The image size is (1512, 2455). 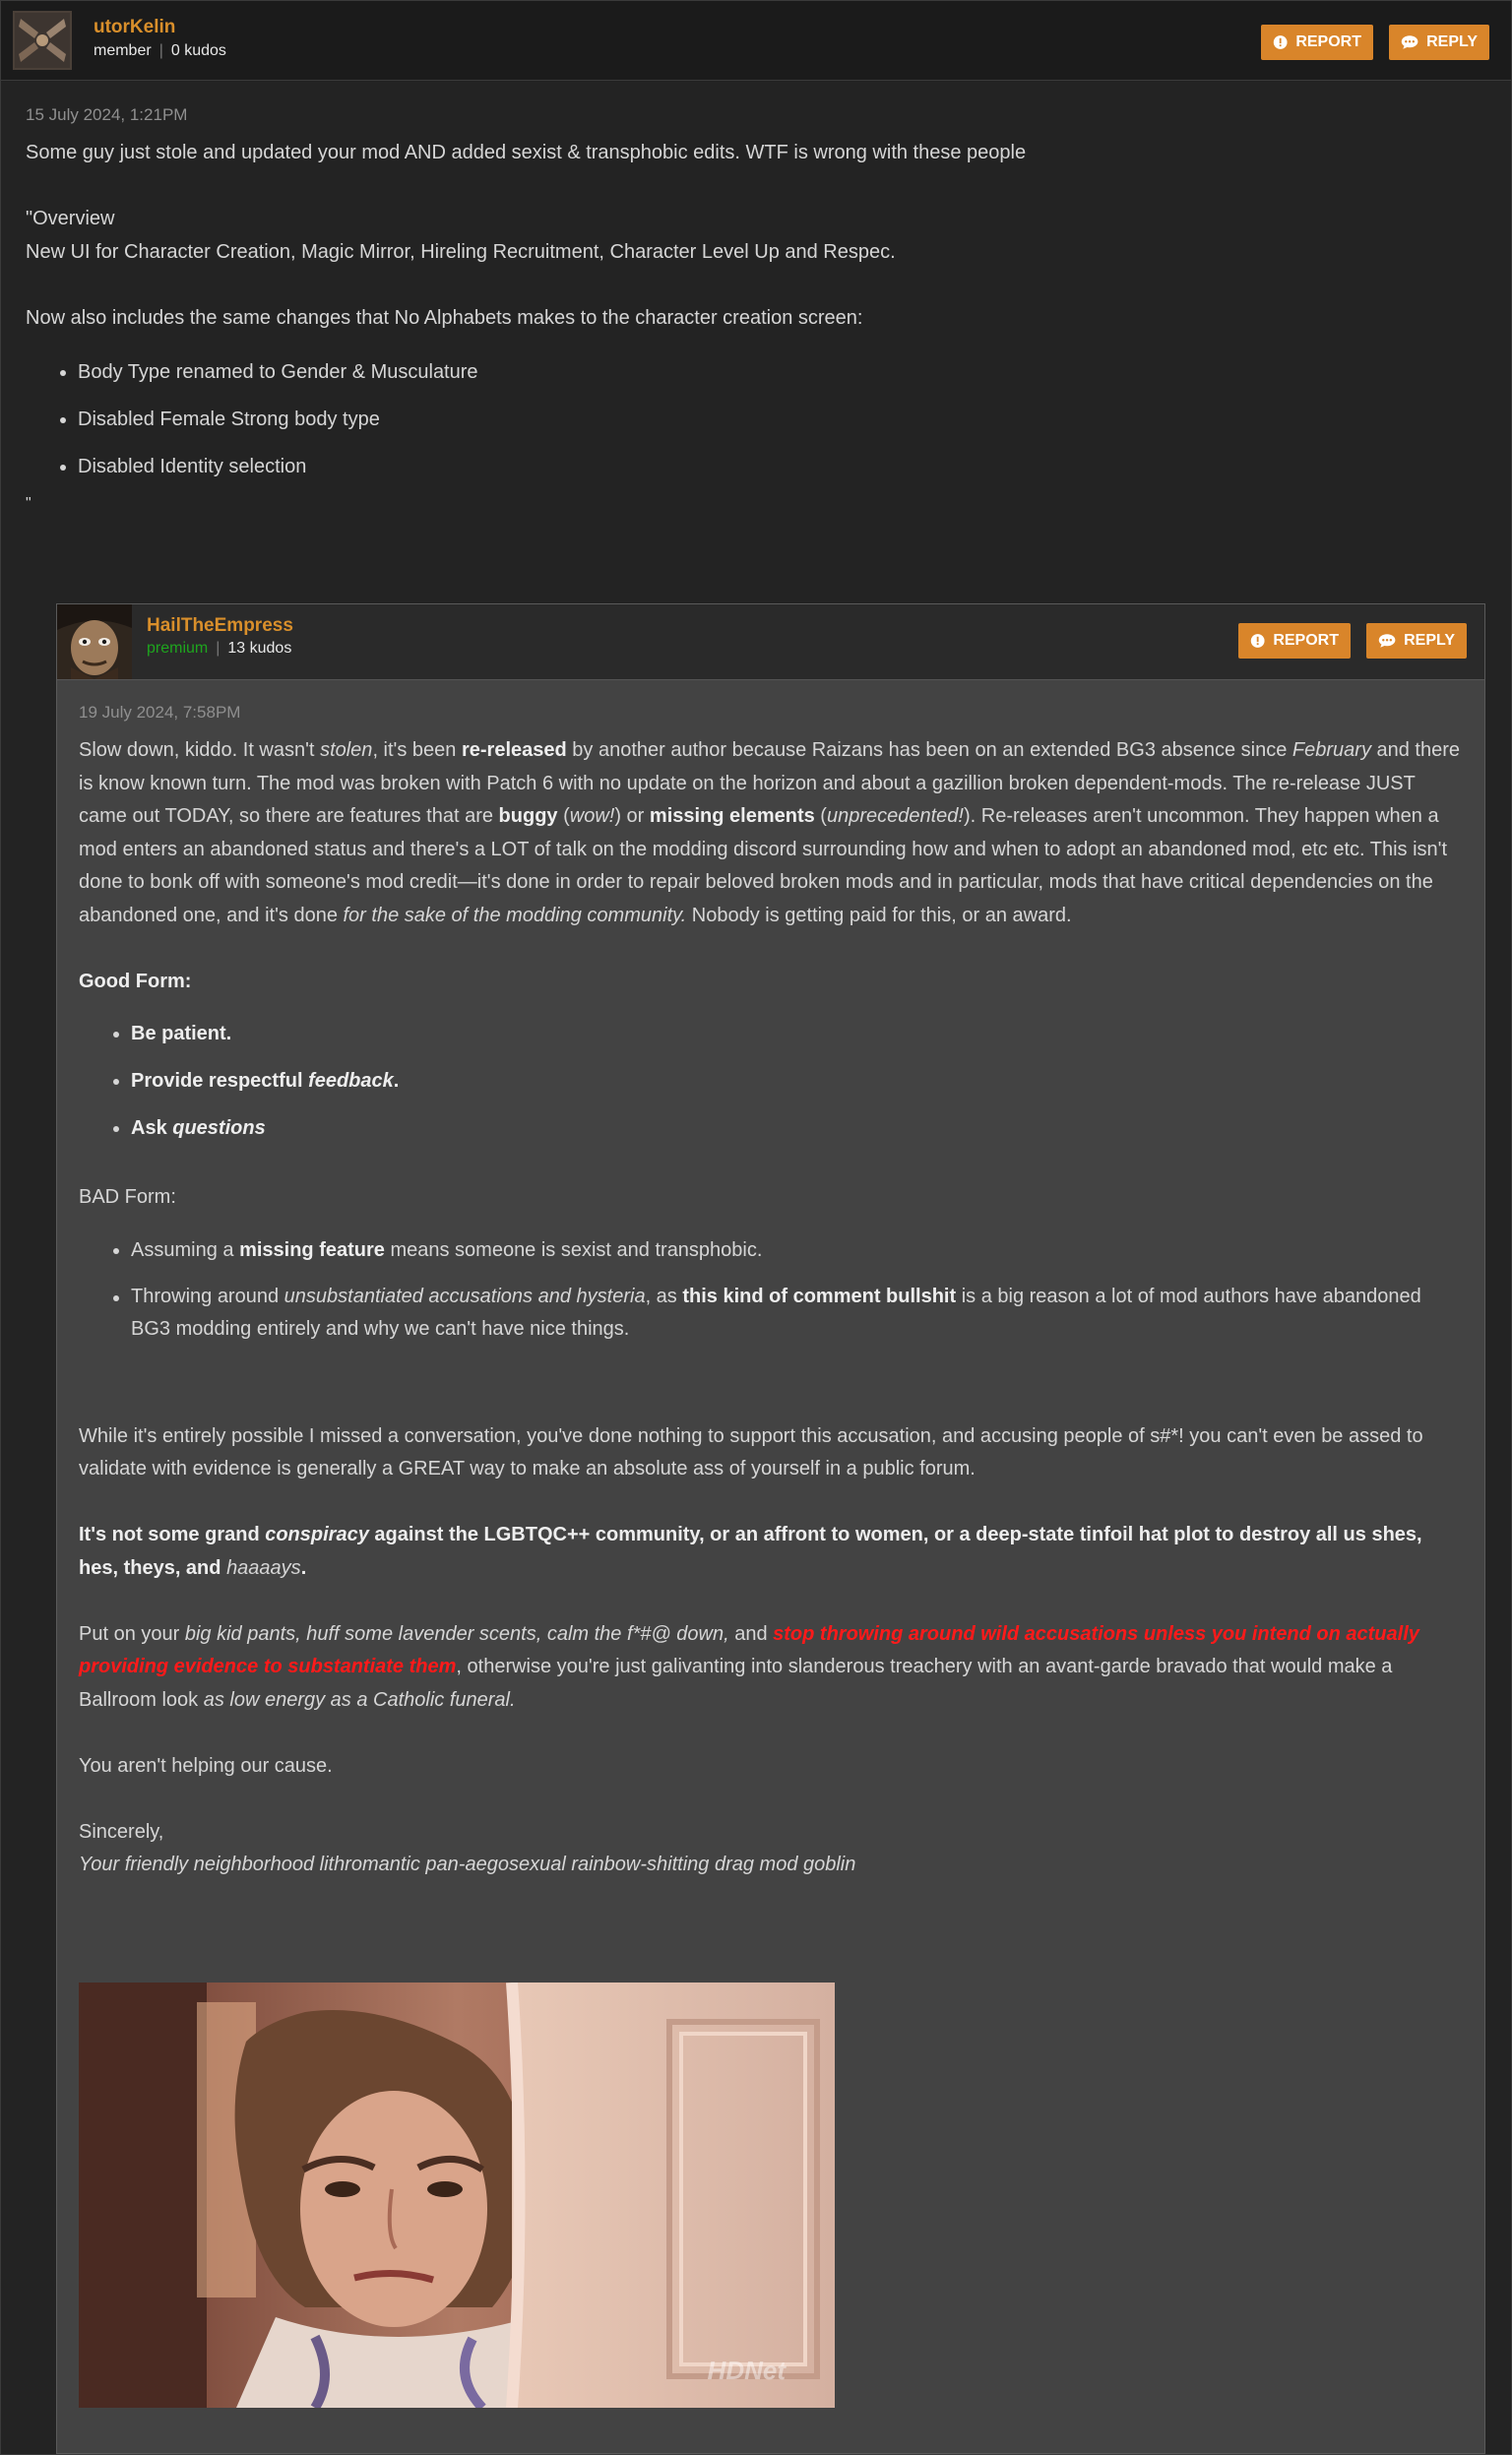 I want to click on user-meta: member | 0 kudos, so click(x=160, y=50).